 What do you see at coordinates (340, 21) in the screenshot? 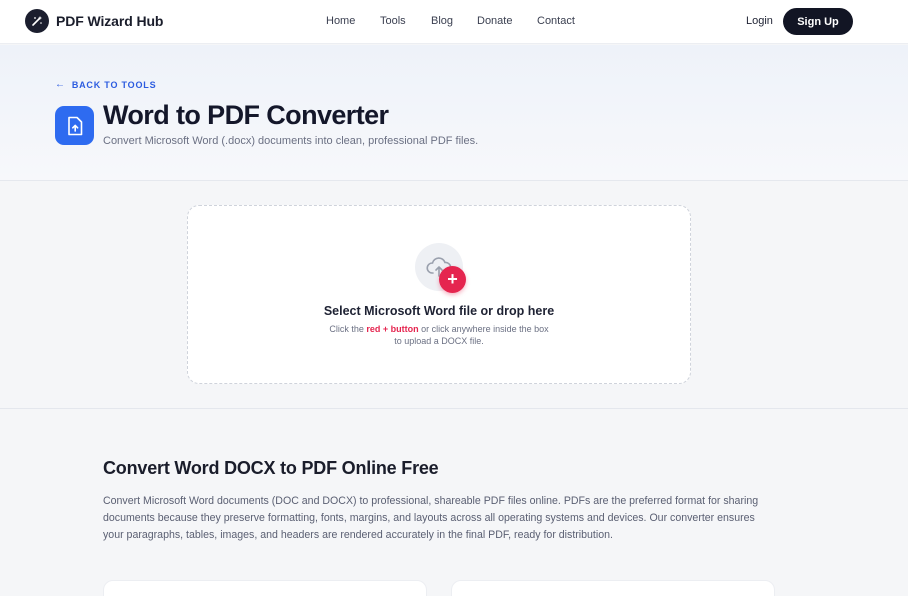
I see `nav-link-home: Home` at bounding box center [340, 21].